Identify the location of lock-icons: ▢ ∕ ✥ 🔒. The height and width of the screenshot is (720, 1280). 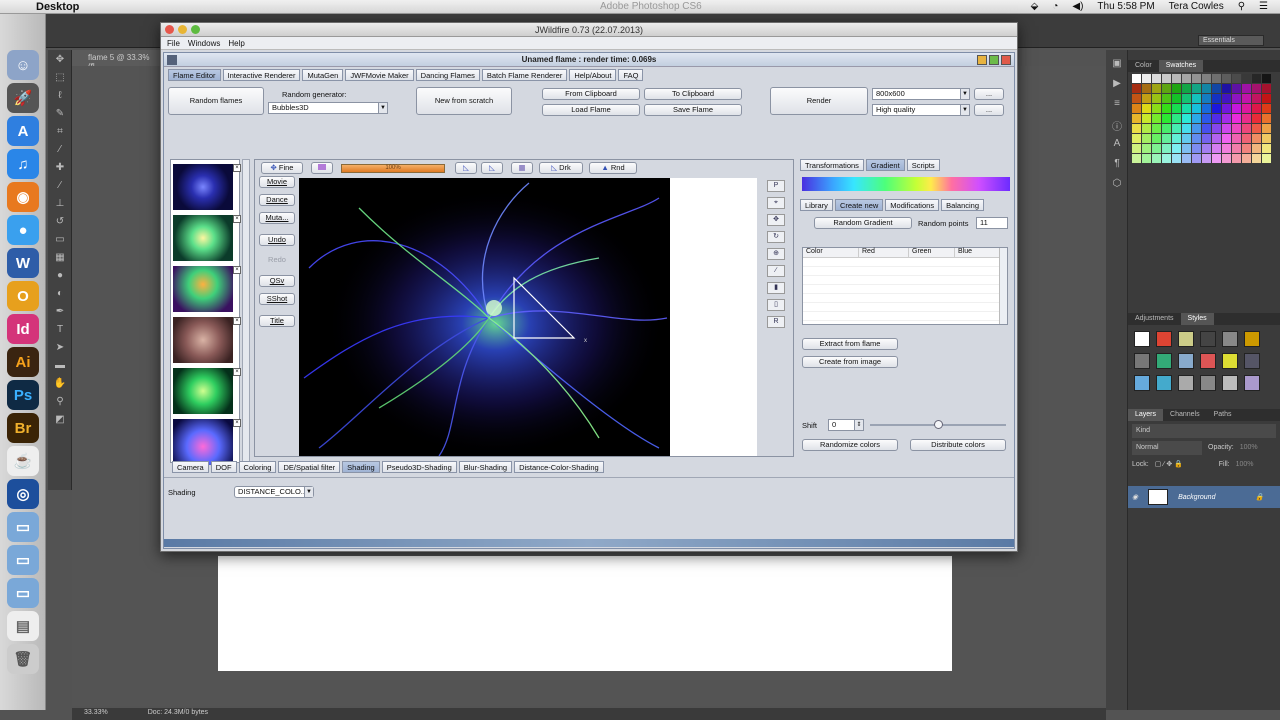
(1184, 465).